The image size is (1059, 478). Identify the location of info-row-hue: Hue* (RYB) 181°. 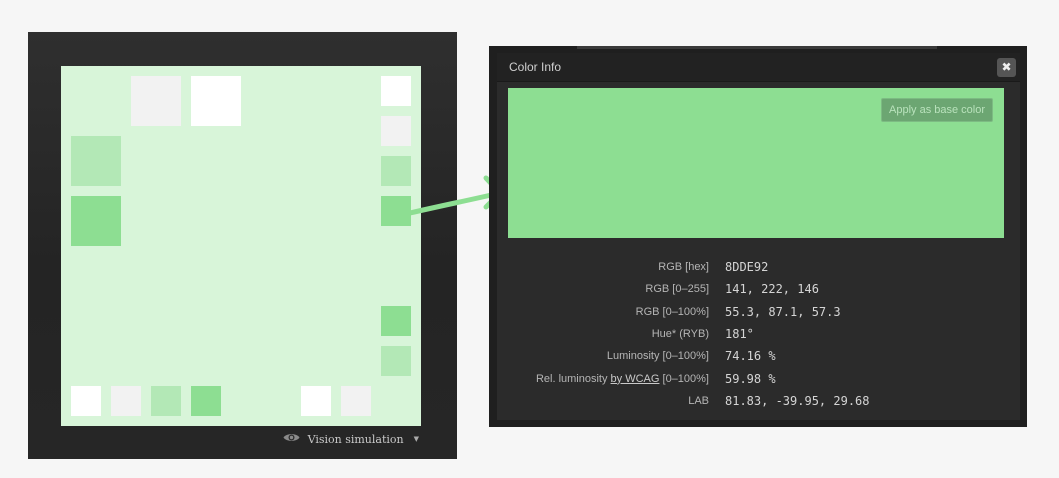
(758, 334).